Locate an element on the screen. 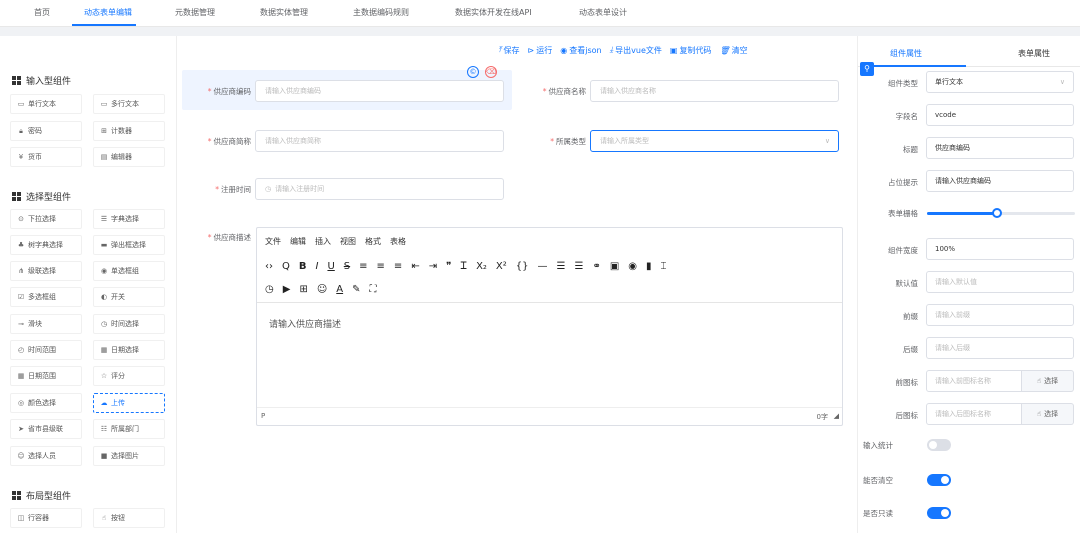 The height and width of the screenshot is (533, 1080). tab-form-props: 表单属性 is located at coordinates (1034, 53).